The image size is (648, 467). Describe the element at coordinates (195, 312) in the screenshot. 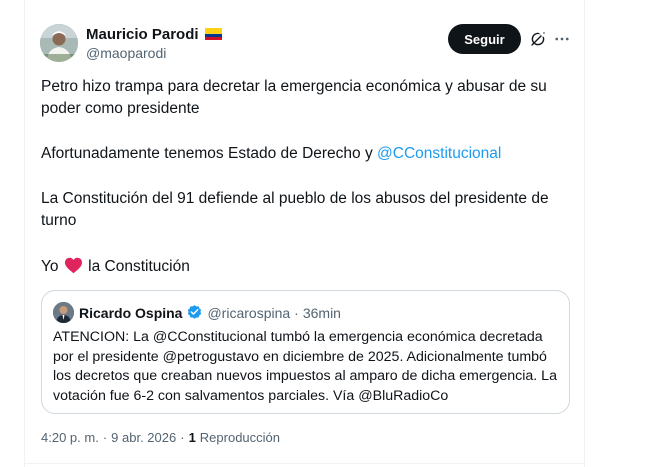

I see `verified-badge-icon` at that location.